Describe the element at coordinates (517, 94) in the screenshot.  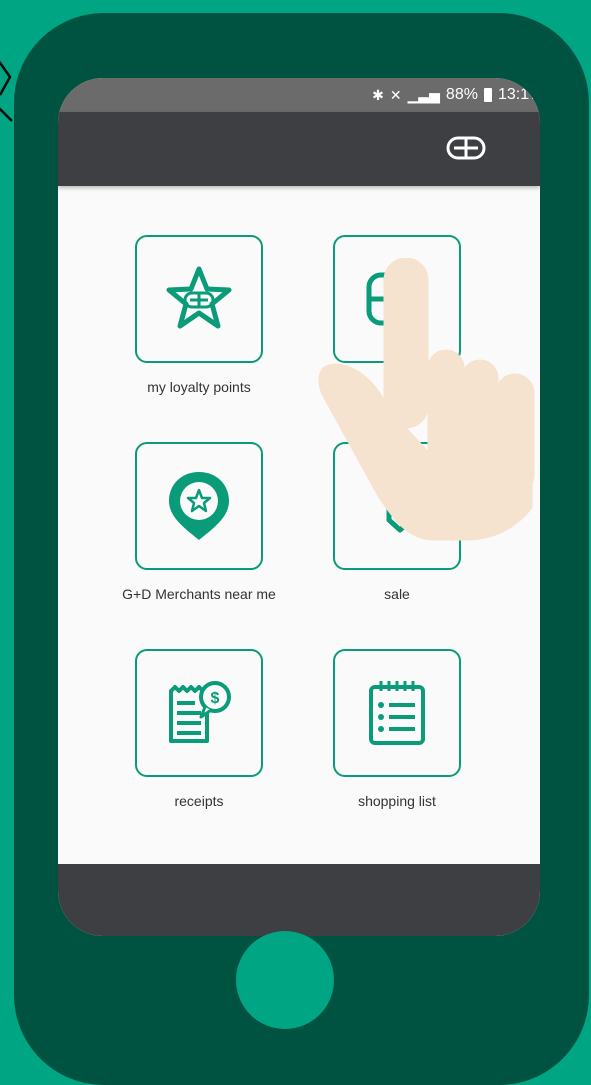
I see `status-time: 13:17` at that location.